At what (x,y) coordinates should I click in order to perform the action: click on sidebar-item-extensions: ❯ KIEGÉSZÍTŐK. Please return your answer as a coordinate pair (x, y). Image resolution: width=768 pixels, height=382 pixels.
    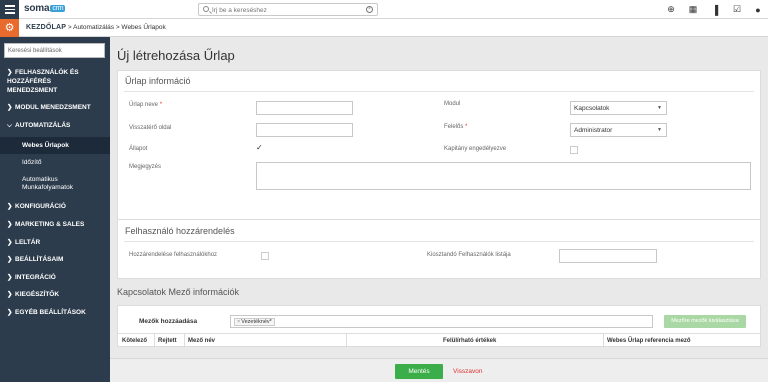
    Looking at the image, I should click on (55, 294).